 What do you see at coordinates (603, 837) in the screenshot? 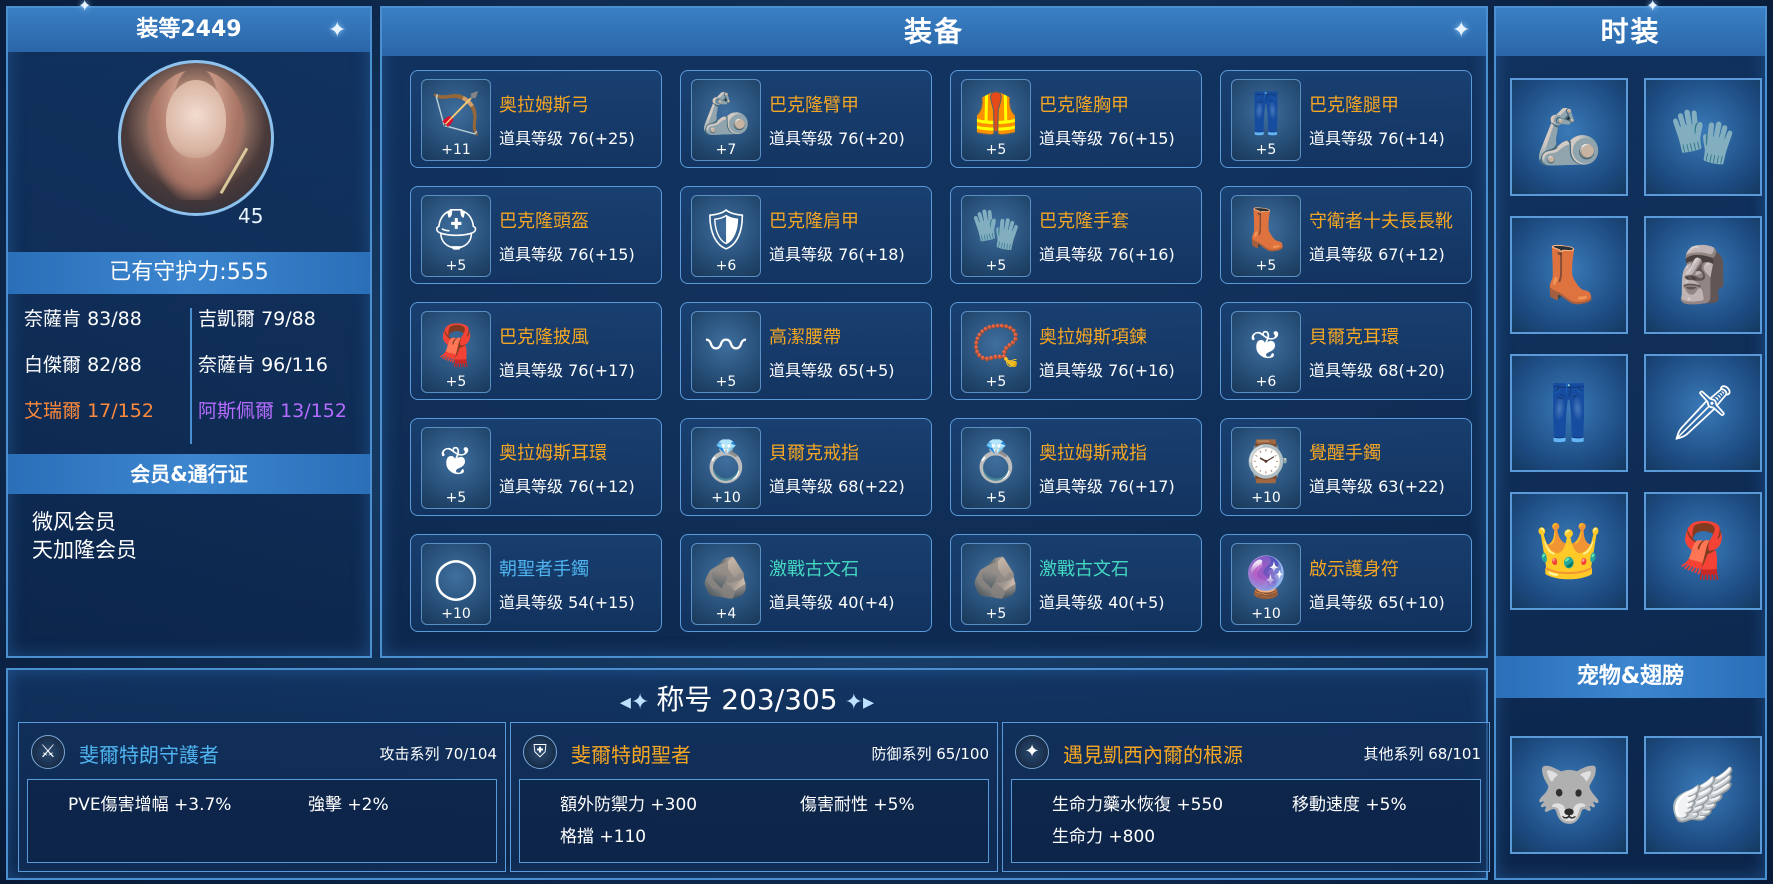
I see `title-bonus: 格擋 +110` at bounding box center [603, 837].